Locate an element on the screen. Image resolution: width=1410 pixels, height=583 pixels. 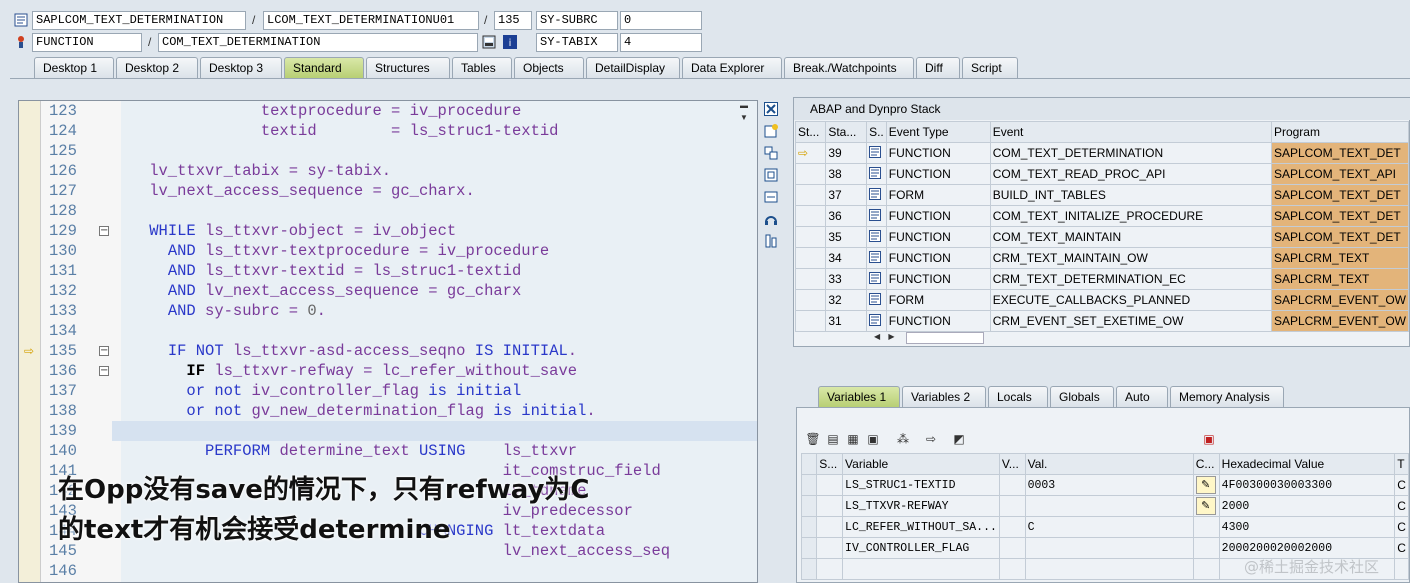
tab-objects: Objects is located at coordinates (549, 67).